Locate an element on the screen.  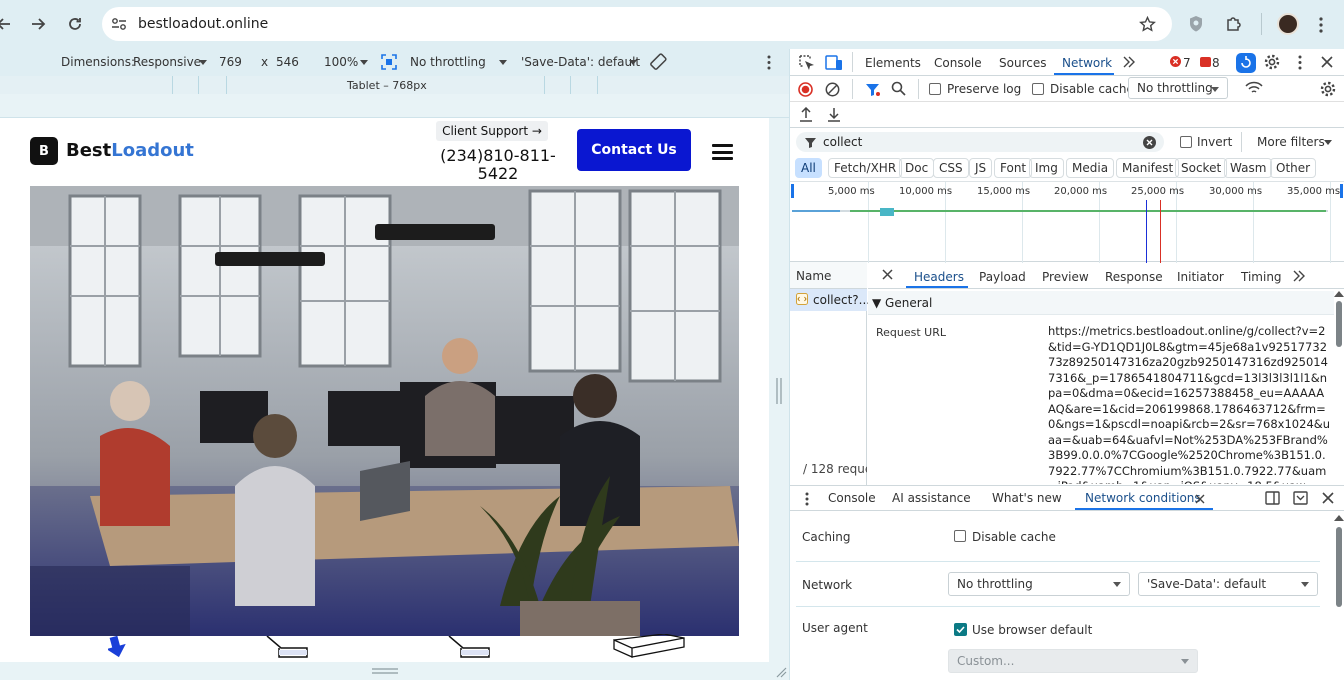
network-settings-gear-icon is located at coordinates (1328, 89).